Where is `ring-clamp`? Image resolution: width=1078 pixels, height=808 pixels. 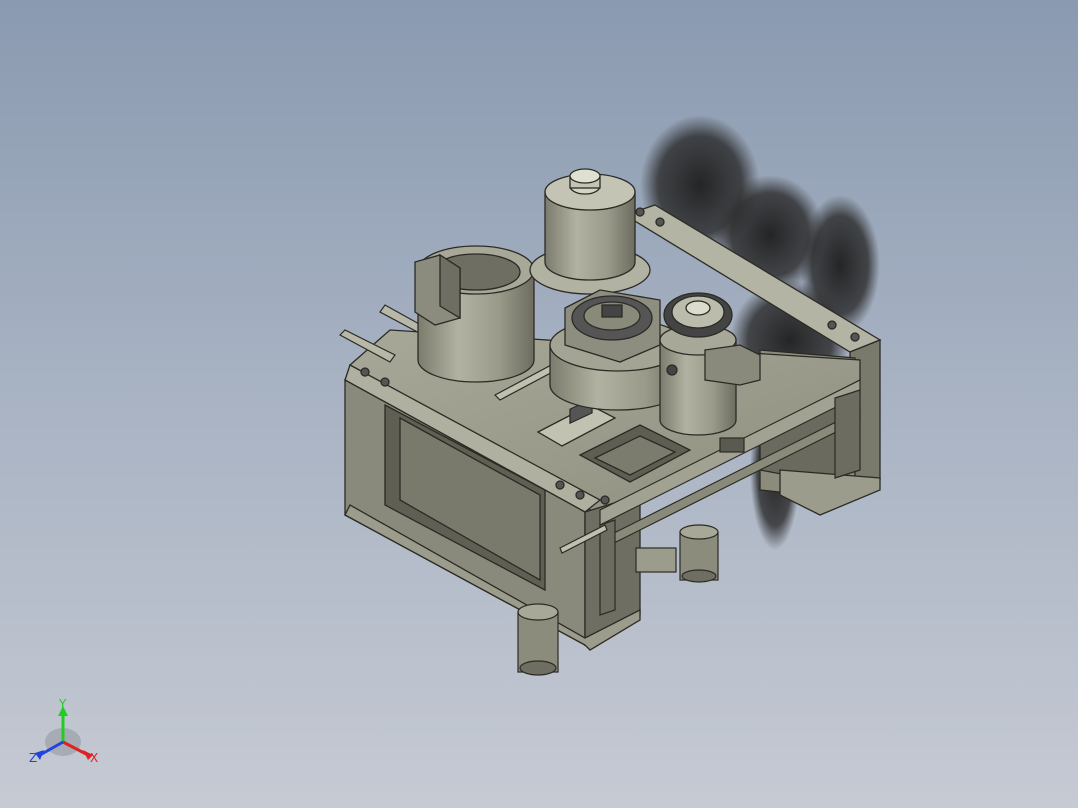 ring-clamp is located at coordinates (474, 314).